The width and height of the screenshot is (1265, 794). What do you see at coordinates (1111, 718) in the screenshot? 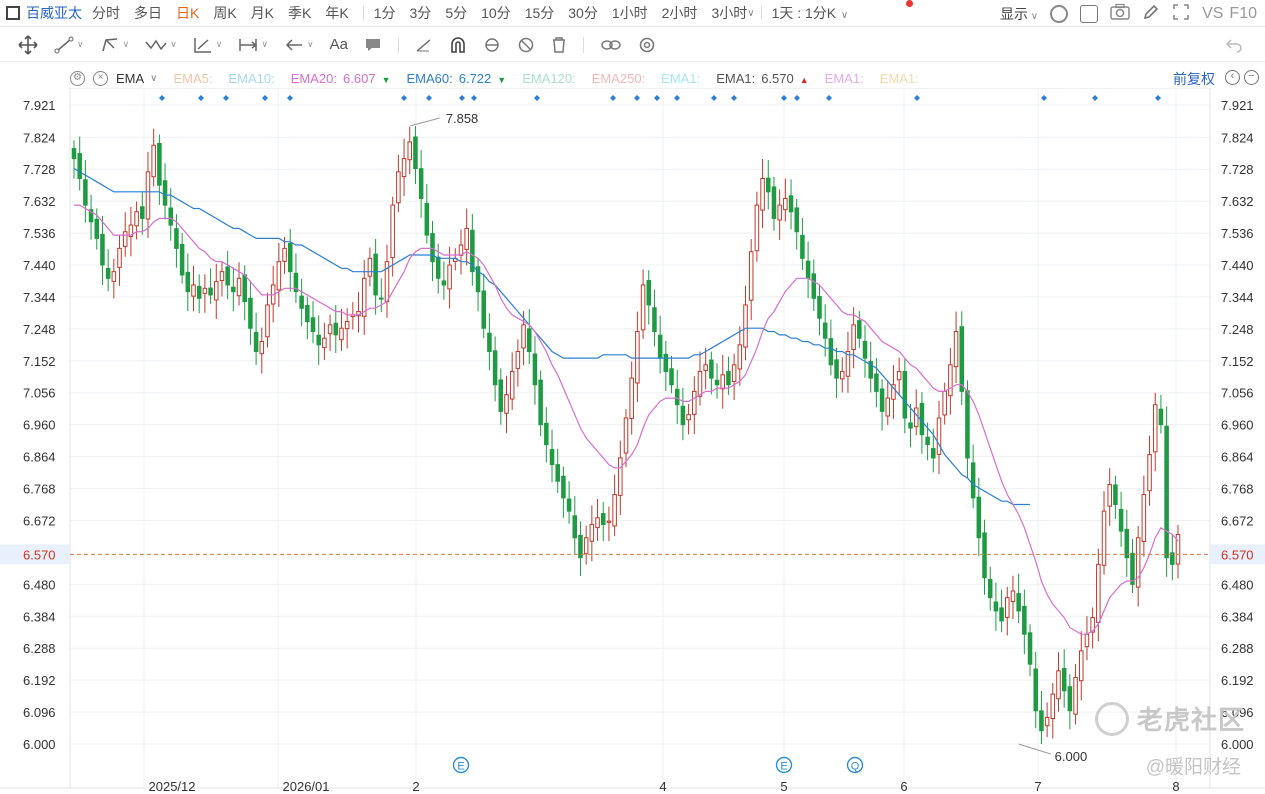
I see `tiger-logo-icon` at bounding box center [1111, 718].